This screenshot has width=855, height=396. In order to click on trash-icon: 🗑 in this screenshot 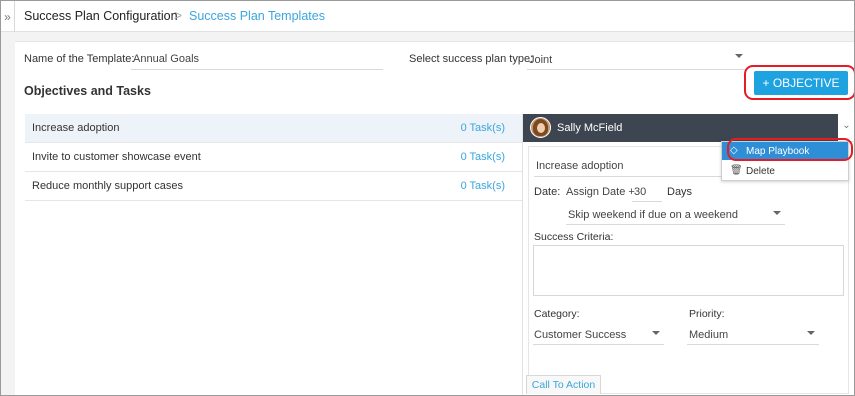, I will do `click(736, 170)`.